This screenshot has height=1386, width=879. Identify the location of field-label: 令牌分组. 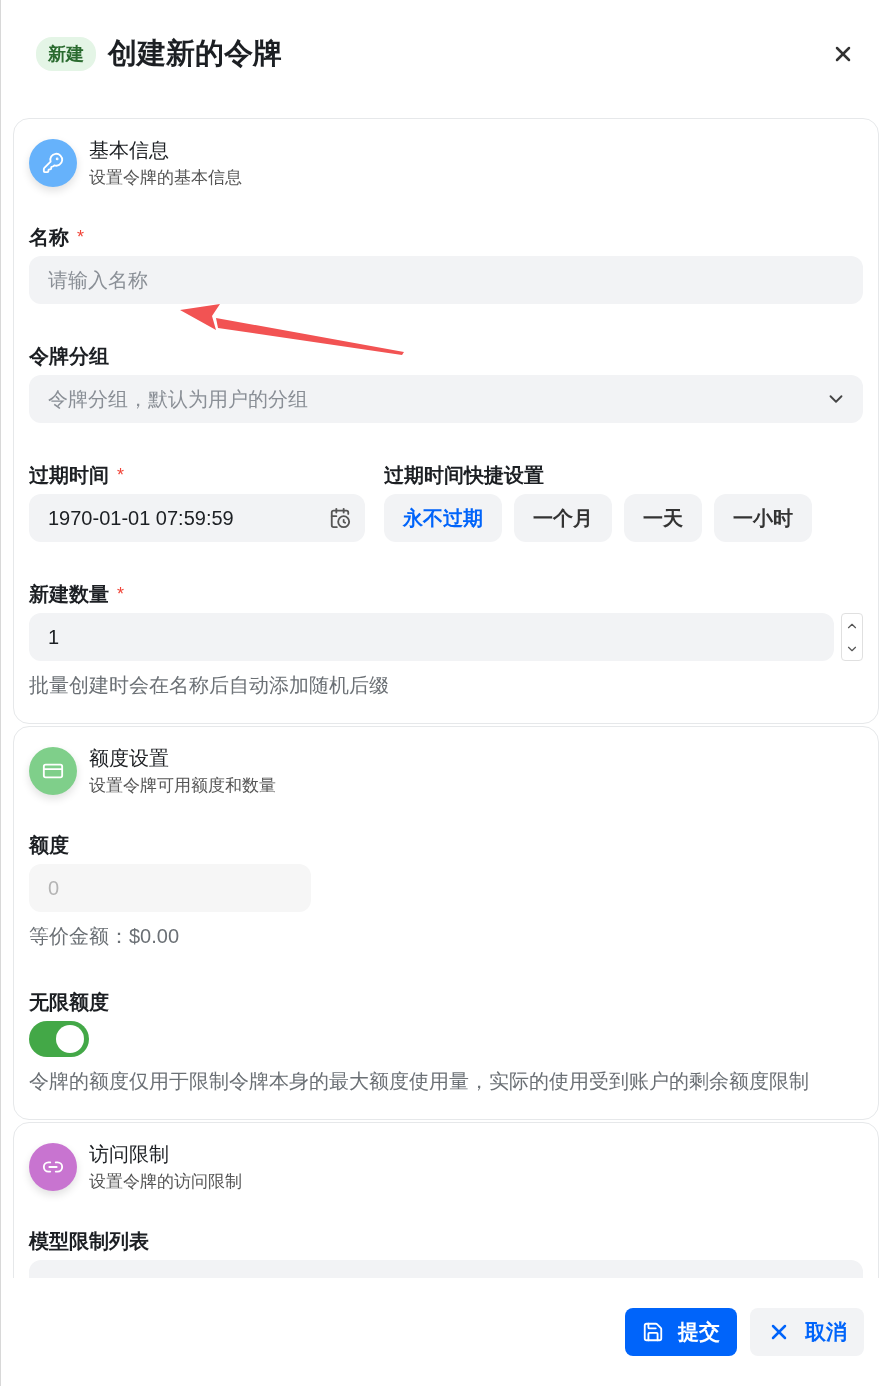
(69, 356).